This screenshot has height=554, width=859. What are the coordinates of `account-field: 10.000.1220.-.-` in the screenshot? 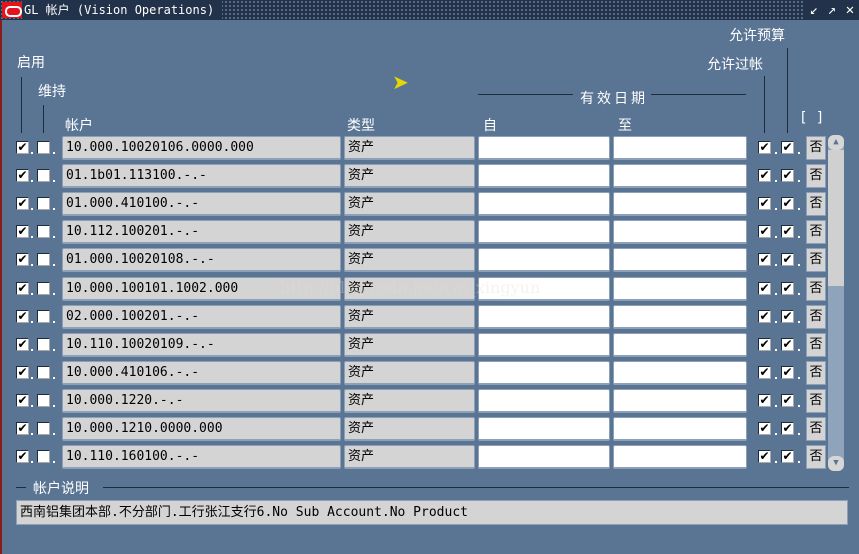 It's located at (201, 400).